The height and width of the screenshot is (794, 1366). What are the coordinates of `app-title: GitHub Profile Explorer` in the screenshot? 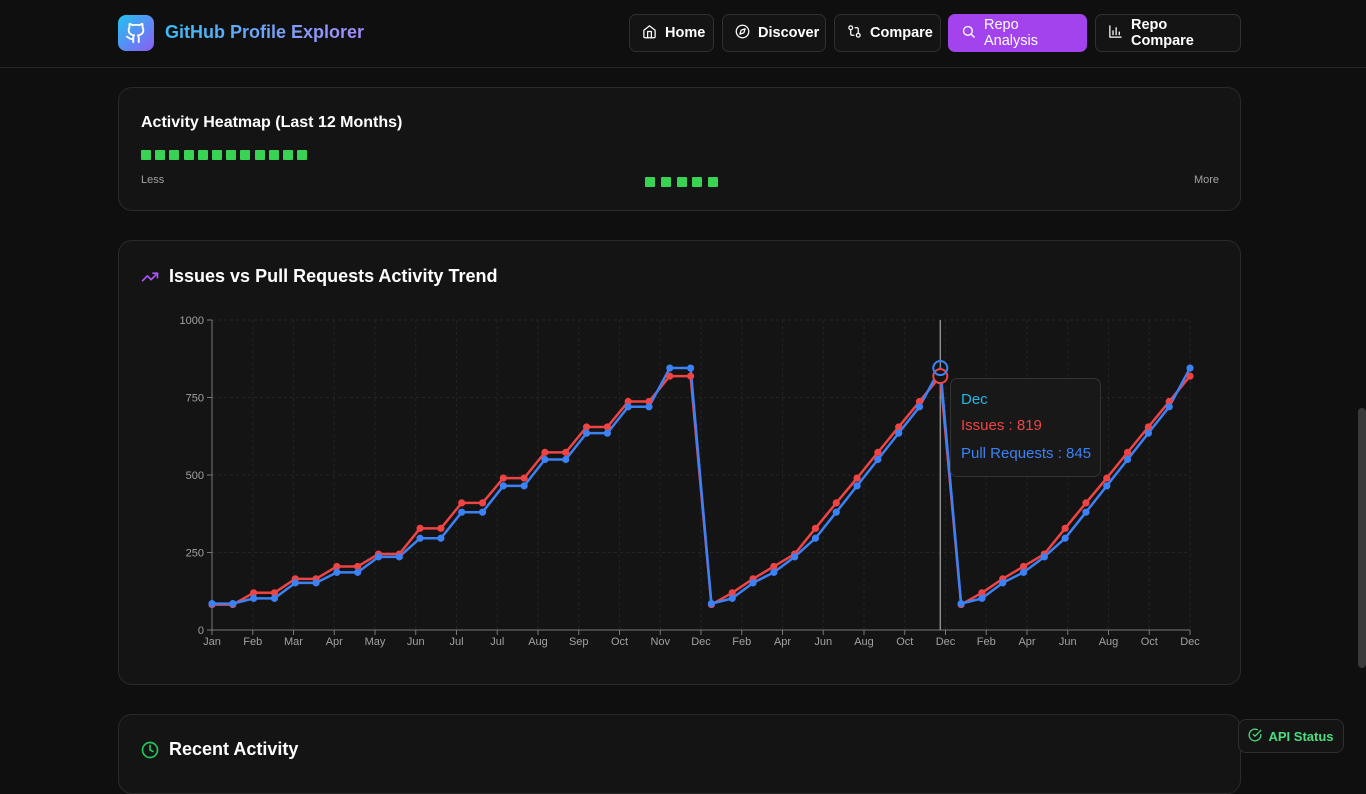 It's located at (264, 32).